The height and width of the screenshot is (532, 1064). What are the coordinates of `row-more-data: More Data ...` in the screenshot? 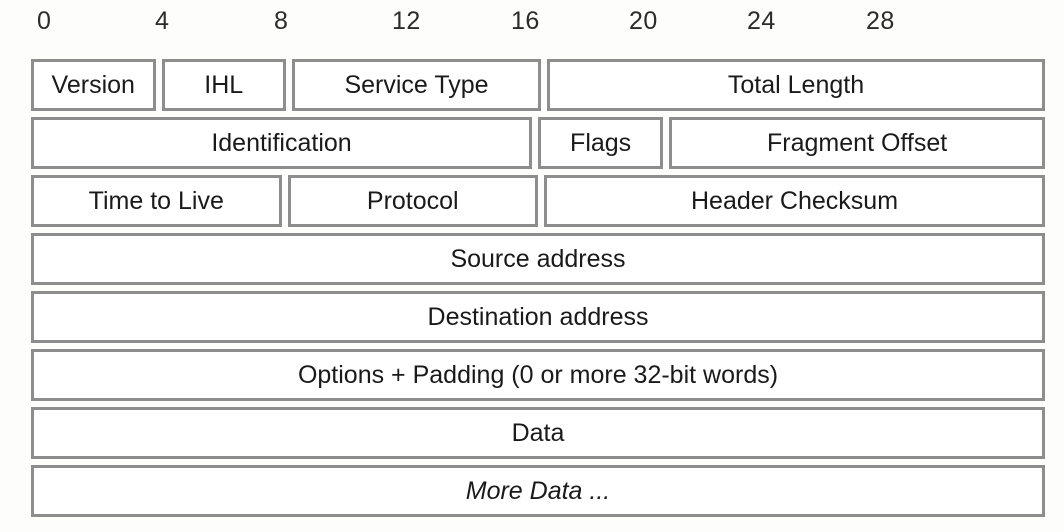 It's located at (538, 491).